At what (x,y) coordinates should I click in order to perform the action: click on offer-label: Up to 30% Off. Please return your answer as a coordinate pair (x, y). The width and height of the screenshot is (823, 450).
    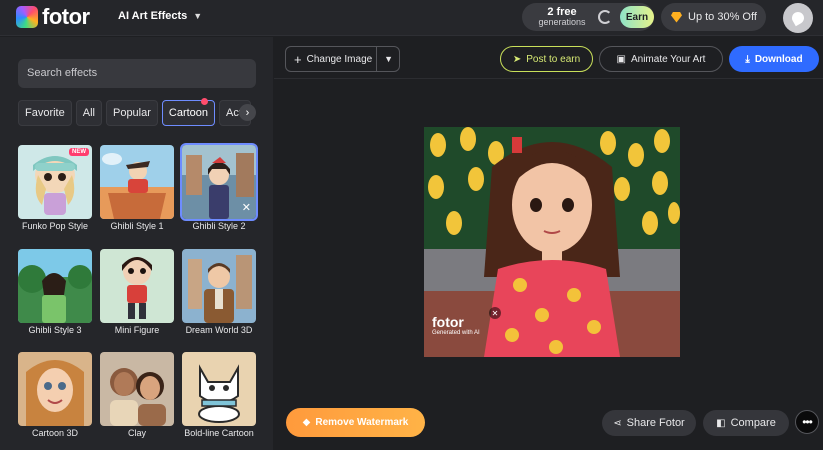
    Looking at the image, I should click on (722, 17).